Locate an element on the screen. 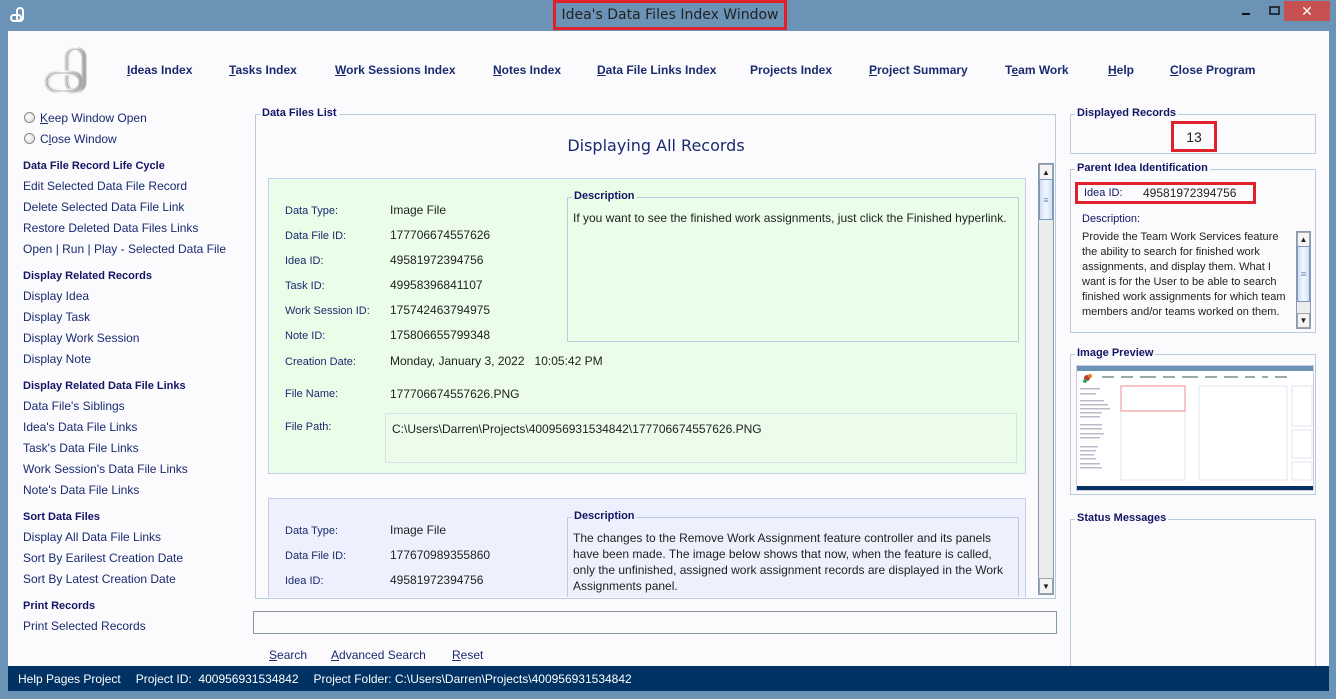 The height and width of the screenshot is (699, 1336). section-heading-related-records: Display Related Records is located at coordinates (87, 276).